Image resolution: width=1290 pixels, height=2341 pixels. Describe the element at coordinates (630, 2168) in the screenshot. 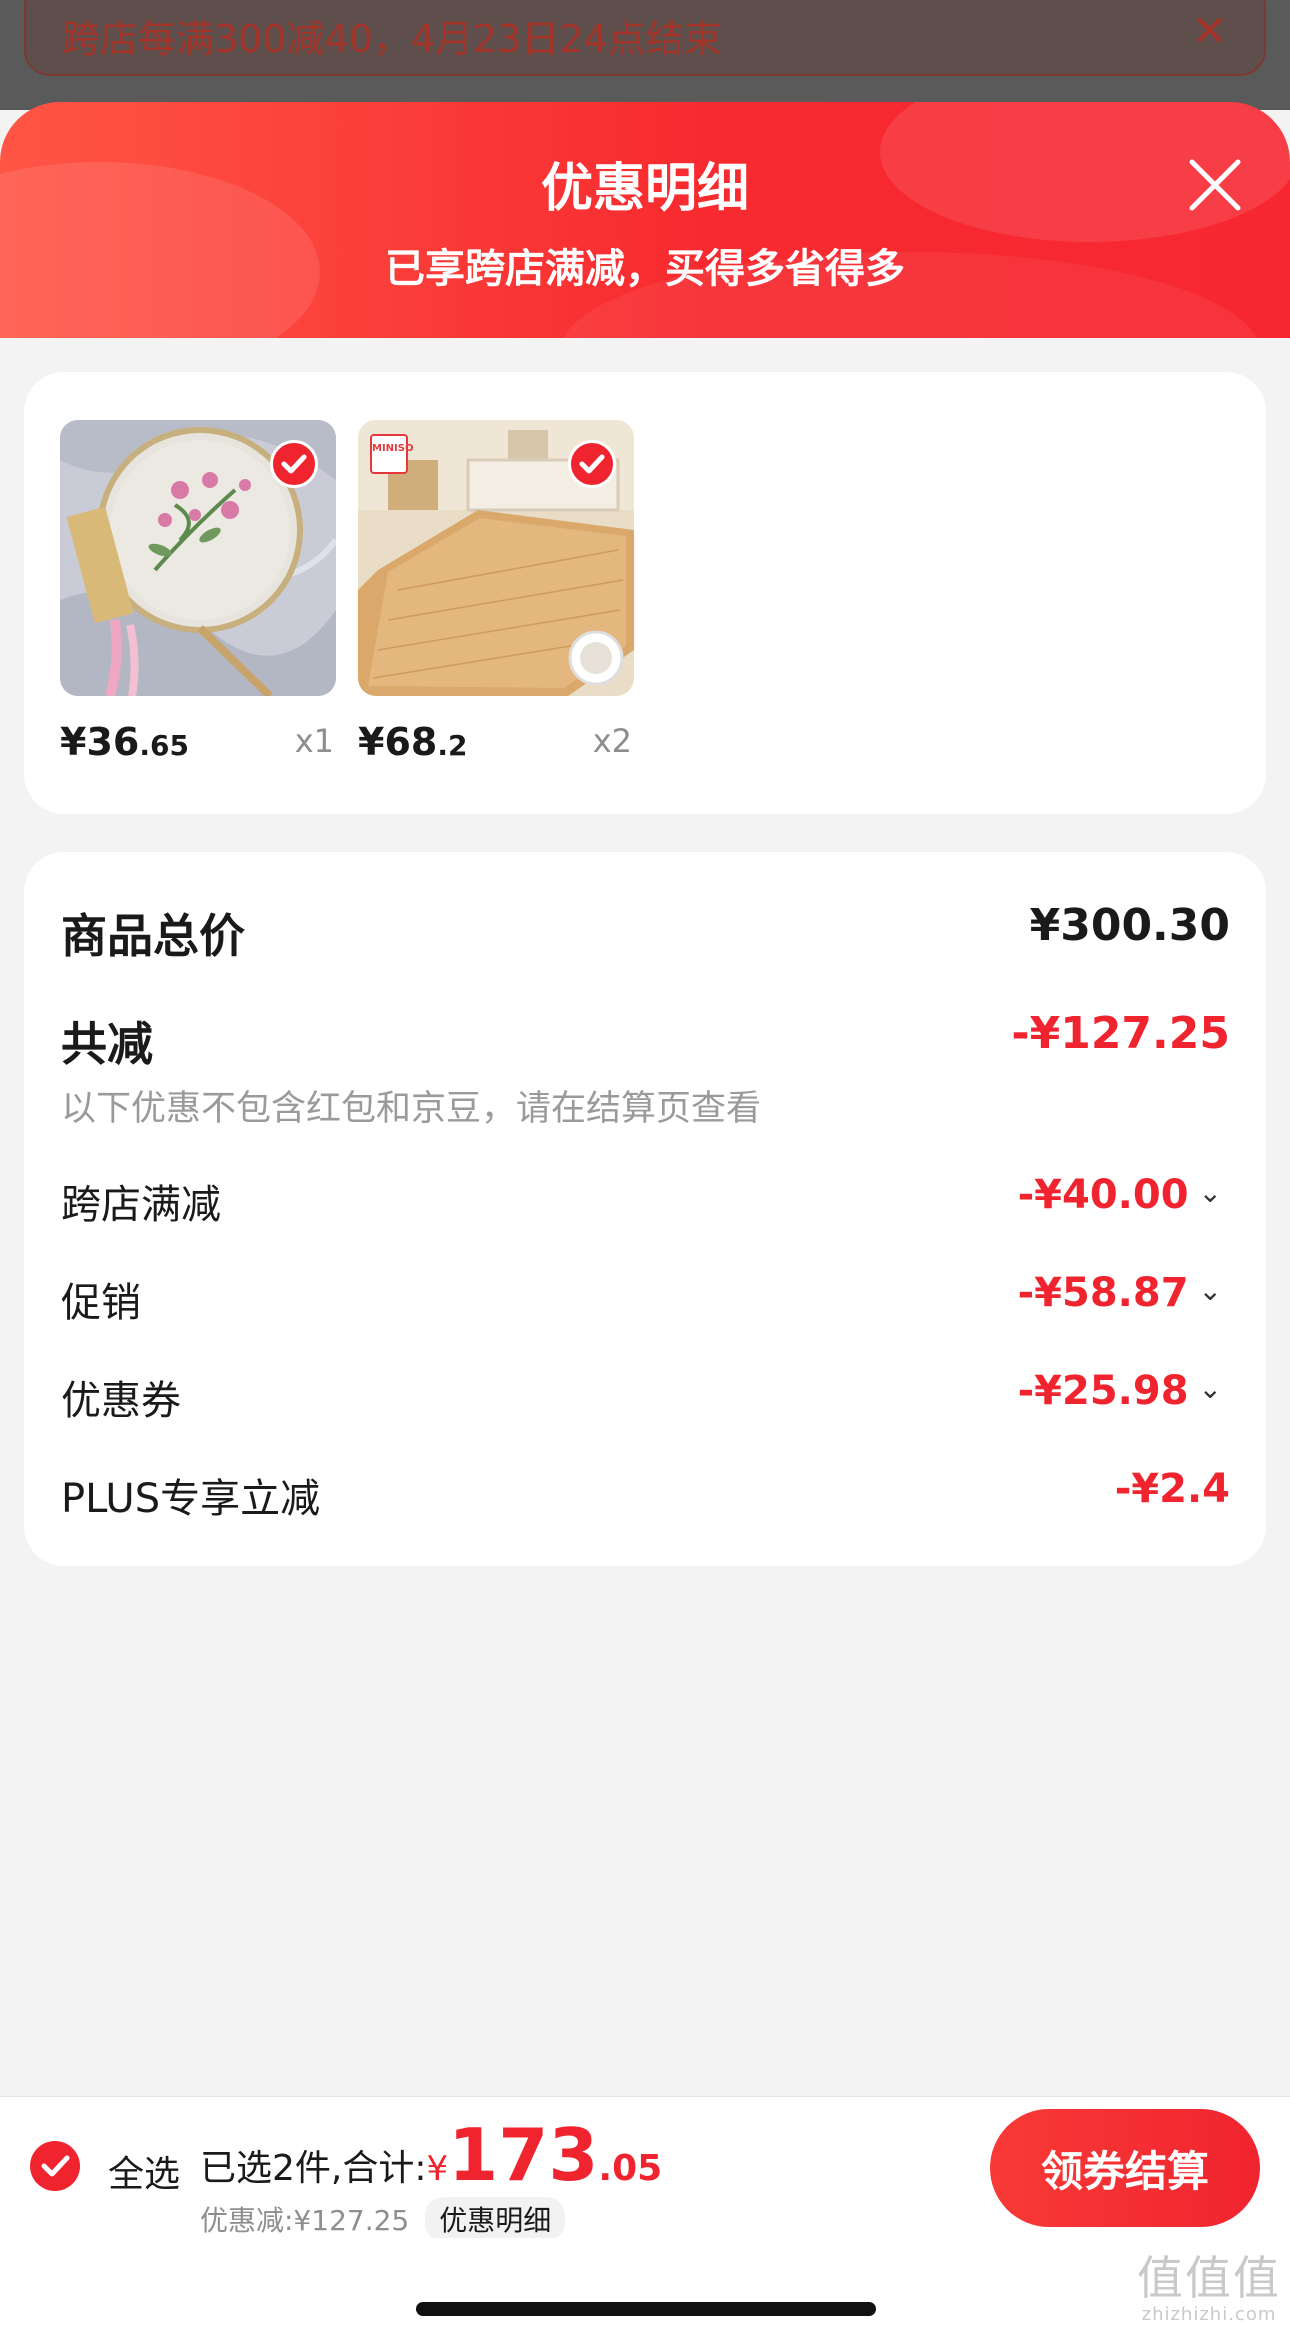

I see `summary-total-decimal: .05` at that location.